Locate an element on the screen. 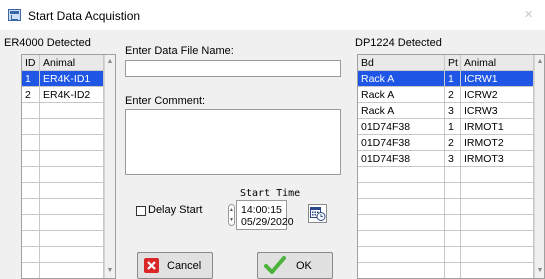  cancel-button: Cancel is located at coordinates (175, 265).